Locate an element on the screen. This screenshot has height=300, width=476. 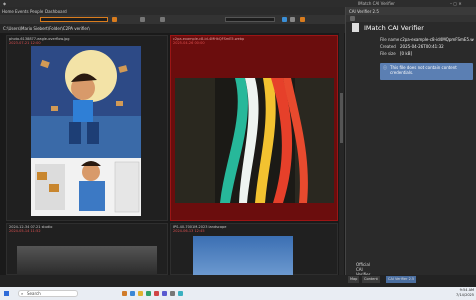
grid-scrollbar is located at coordinates (341, 154).